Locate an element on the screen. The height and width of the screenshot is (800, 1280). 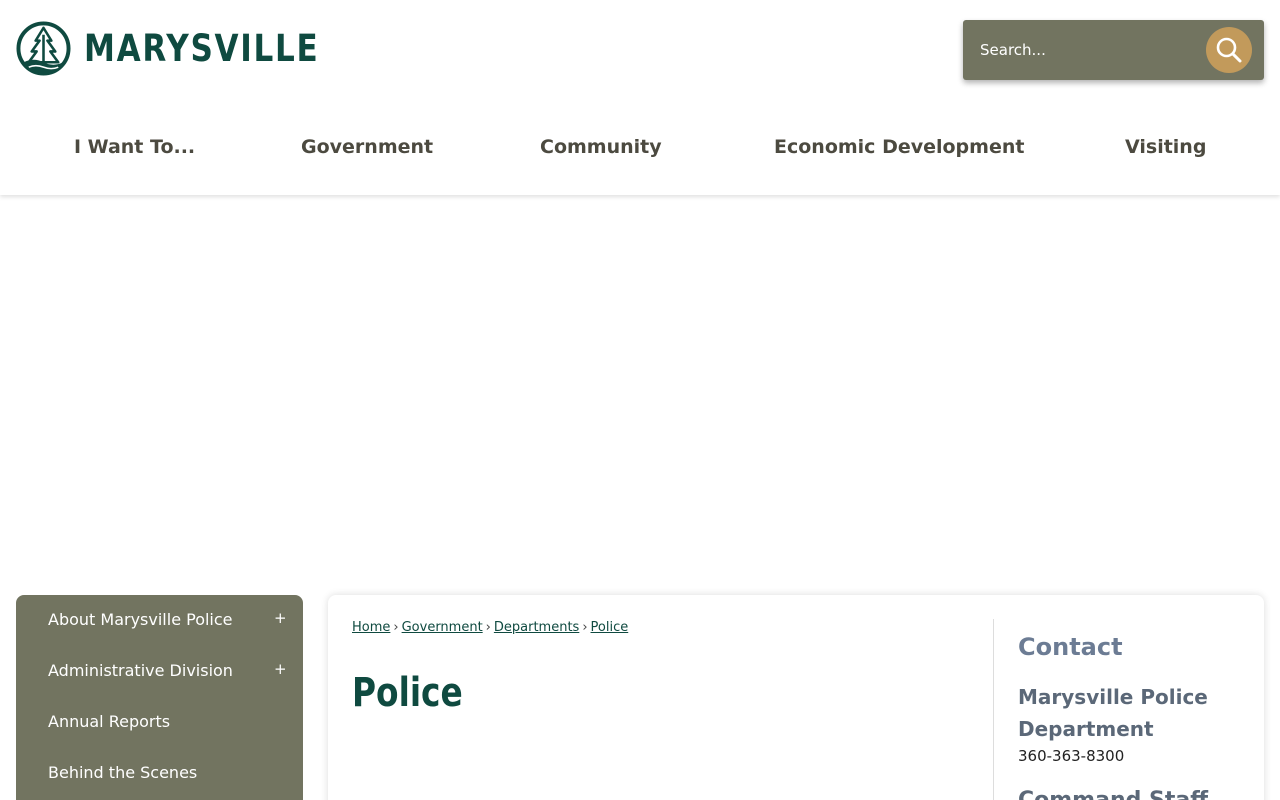
nav-item-community: Community is located at coordinates (601, 147).